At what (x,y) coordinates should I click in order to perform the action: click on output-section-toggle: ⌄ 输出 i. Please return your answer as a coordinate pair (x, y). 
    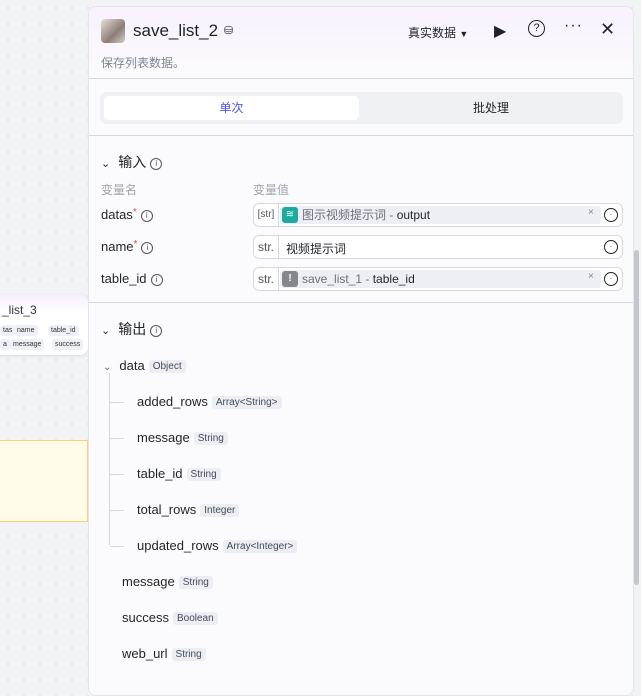
    Looking at the image, I should click on (132, 329).